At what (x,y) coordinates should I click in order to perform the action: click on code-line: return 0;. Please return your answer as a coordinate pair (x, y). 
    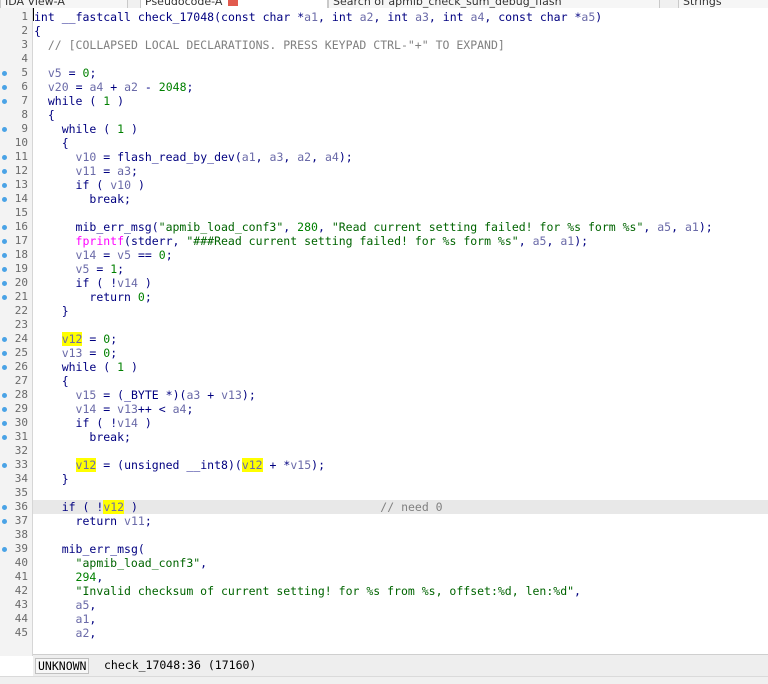
    Looking at the image, I should click on (92, 297).